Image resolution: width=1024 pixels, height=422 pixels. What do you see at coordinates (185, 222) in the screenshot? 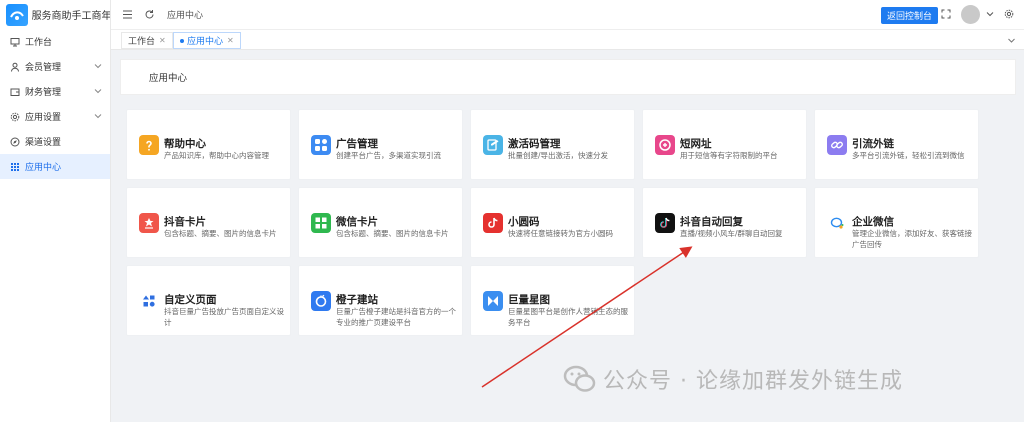
I see `app-card-title: 抖音卡片` at bounding box center [185, 222].